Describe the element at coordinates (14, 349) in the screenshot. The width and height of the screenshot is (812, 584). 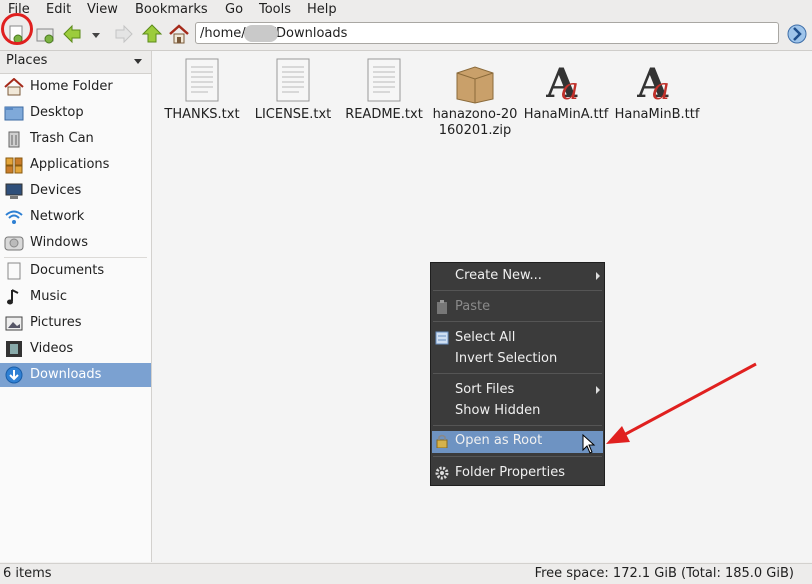
I see `videos-icon` at that location.